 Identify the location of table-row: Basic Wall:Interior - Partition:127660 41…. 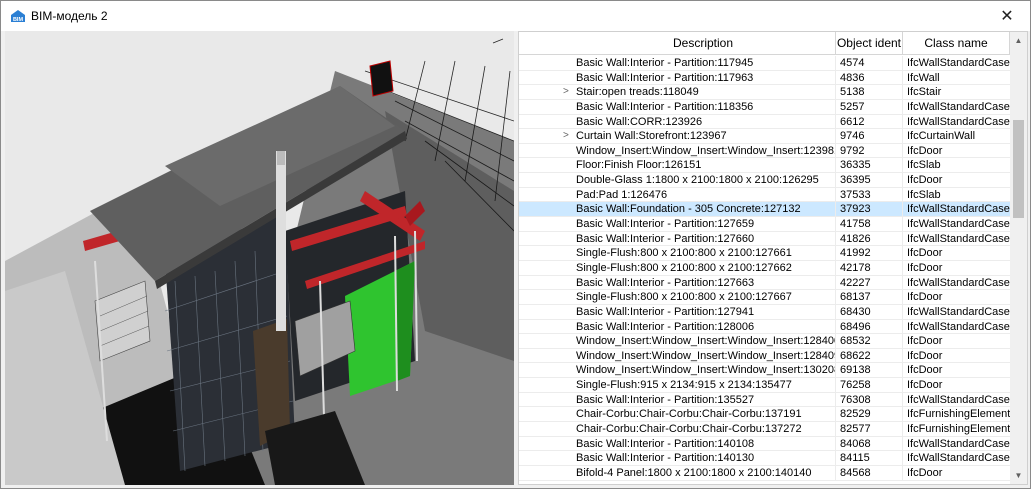
(765, 239).